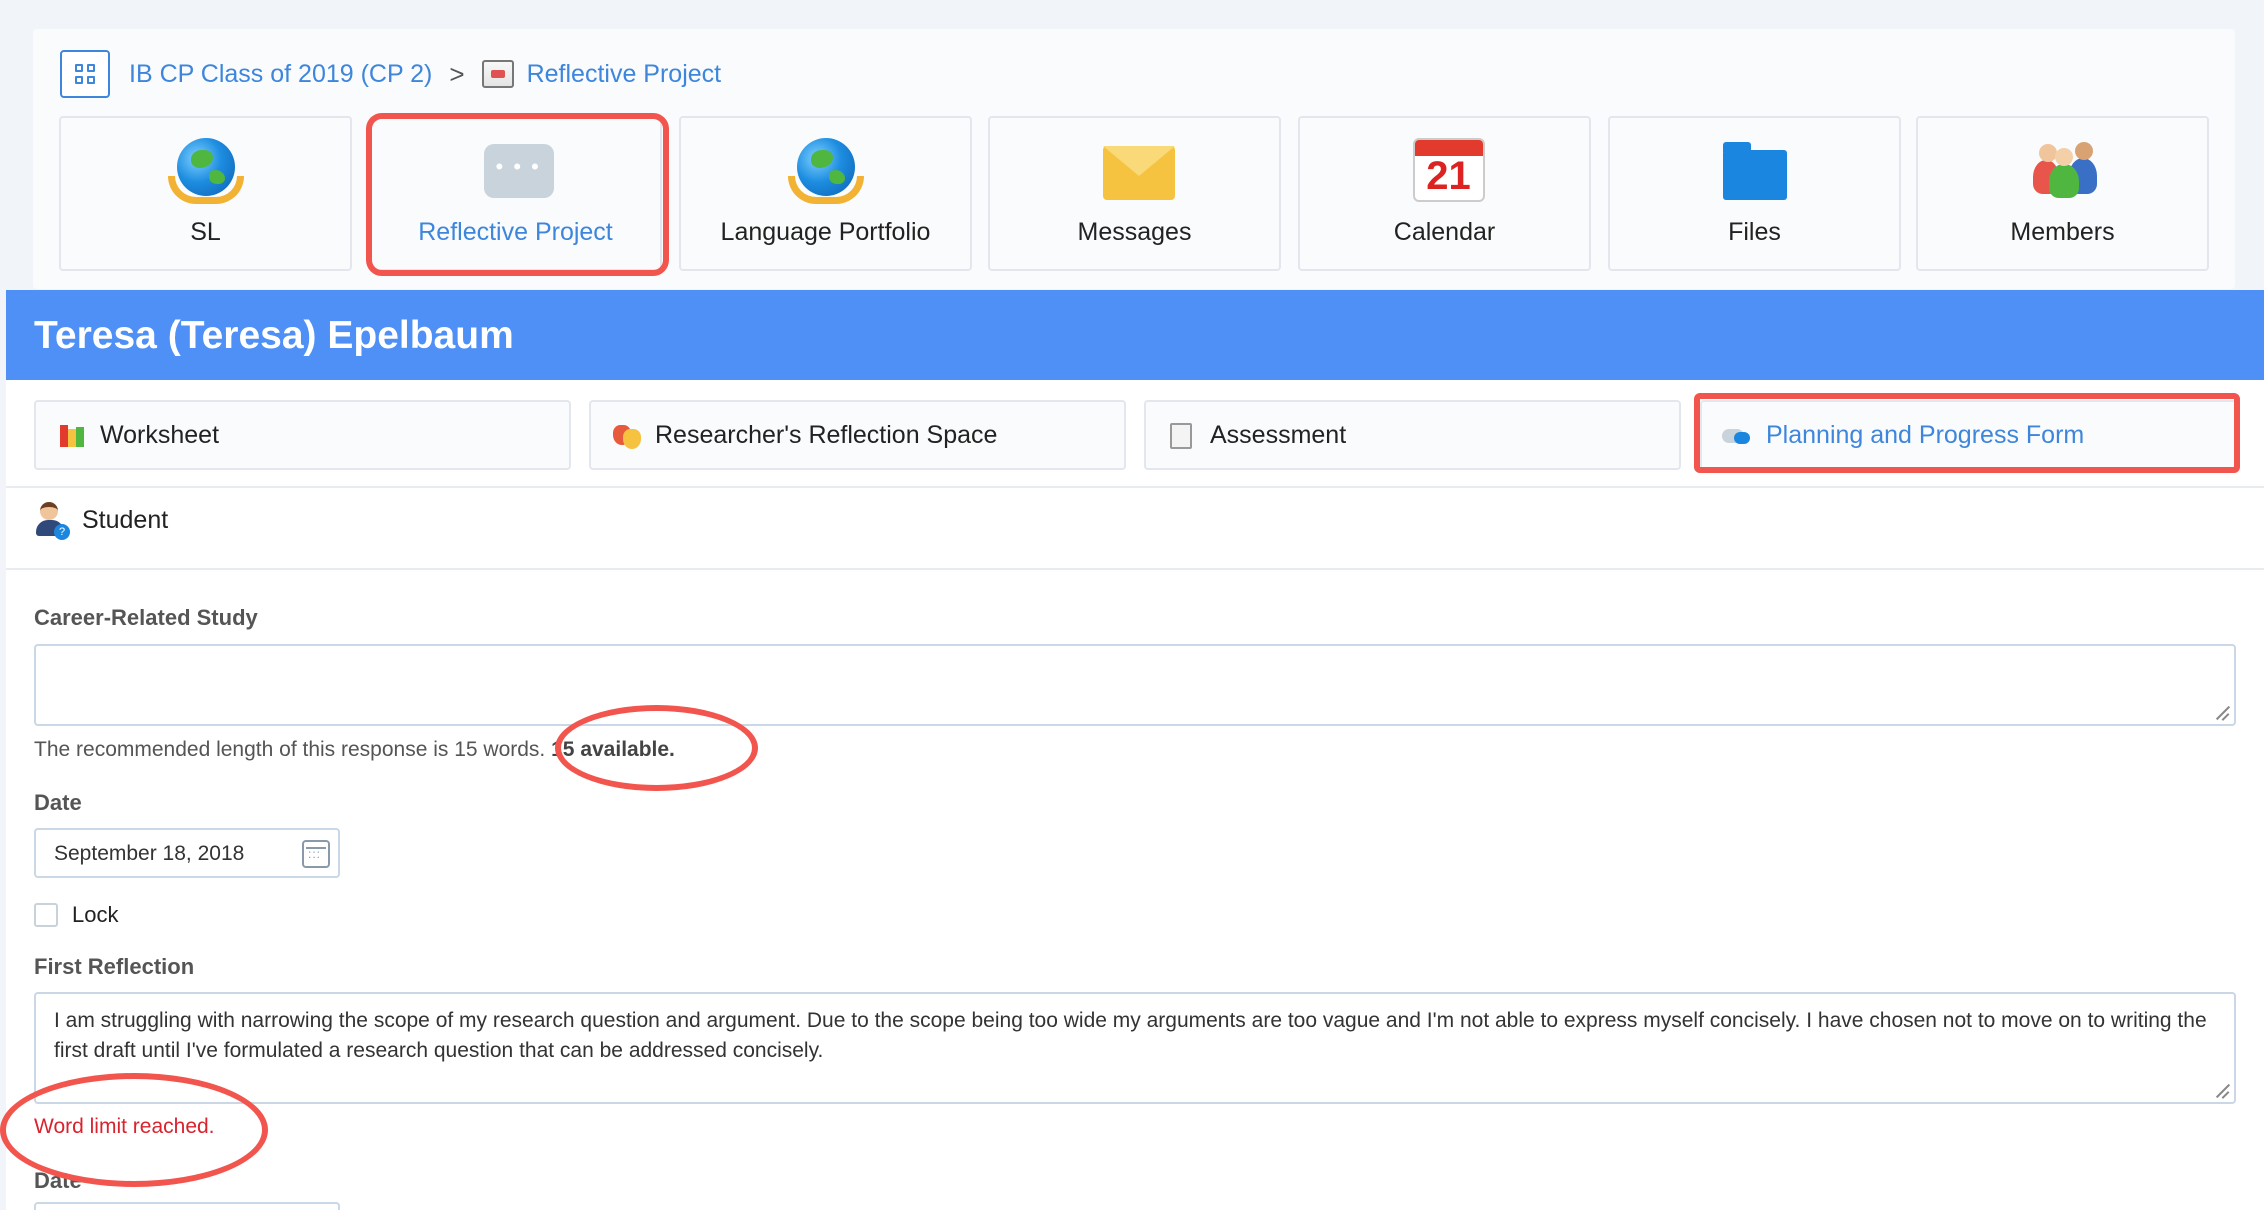 This screenshot has height=1210, width=2264. Describe the element at coordinates (1754, 170) in the screenshot. I see `folder-icon` at that location.